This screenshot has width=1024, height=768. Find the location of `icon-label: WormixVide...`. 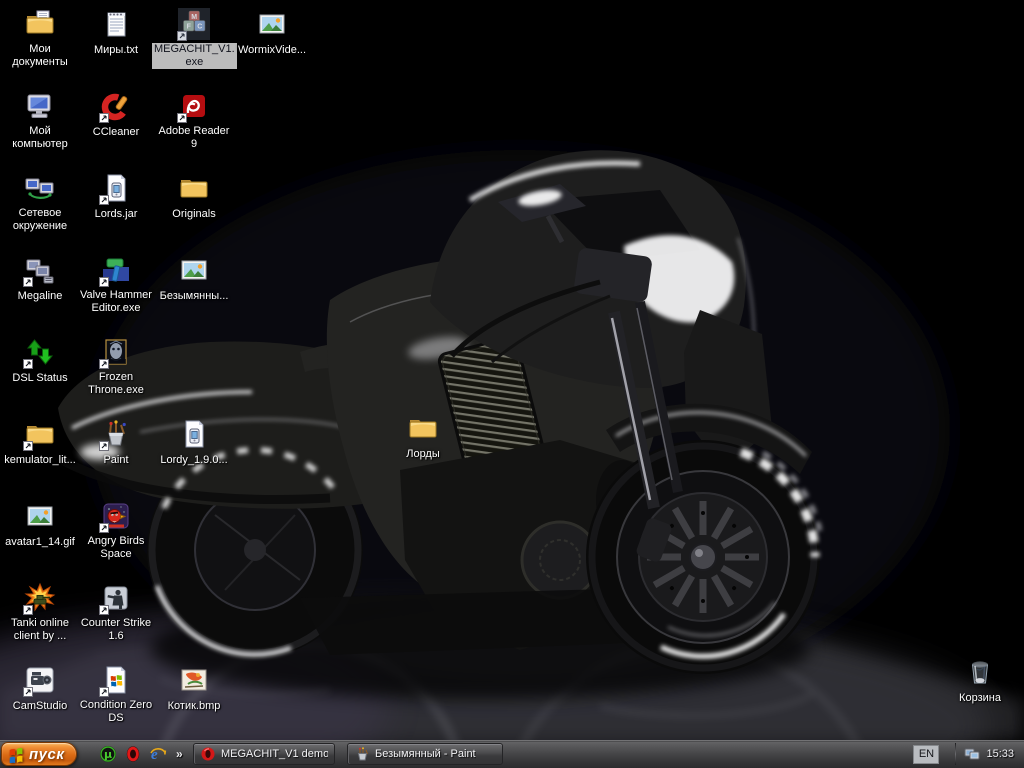

icon-label: WormixVide... is located at coordinates (272, 50).